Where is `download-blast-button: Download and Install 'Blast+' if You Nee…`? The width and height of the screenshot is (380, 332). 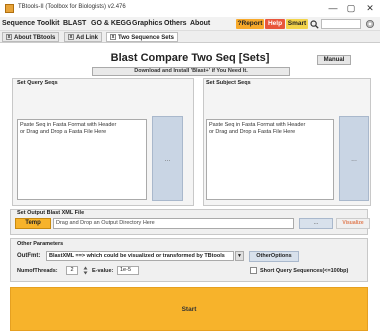 download-blast-button: Download and Install 'Blast+' if You Nee… is located at coordinates (191, 71).